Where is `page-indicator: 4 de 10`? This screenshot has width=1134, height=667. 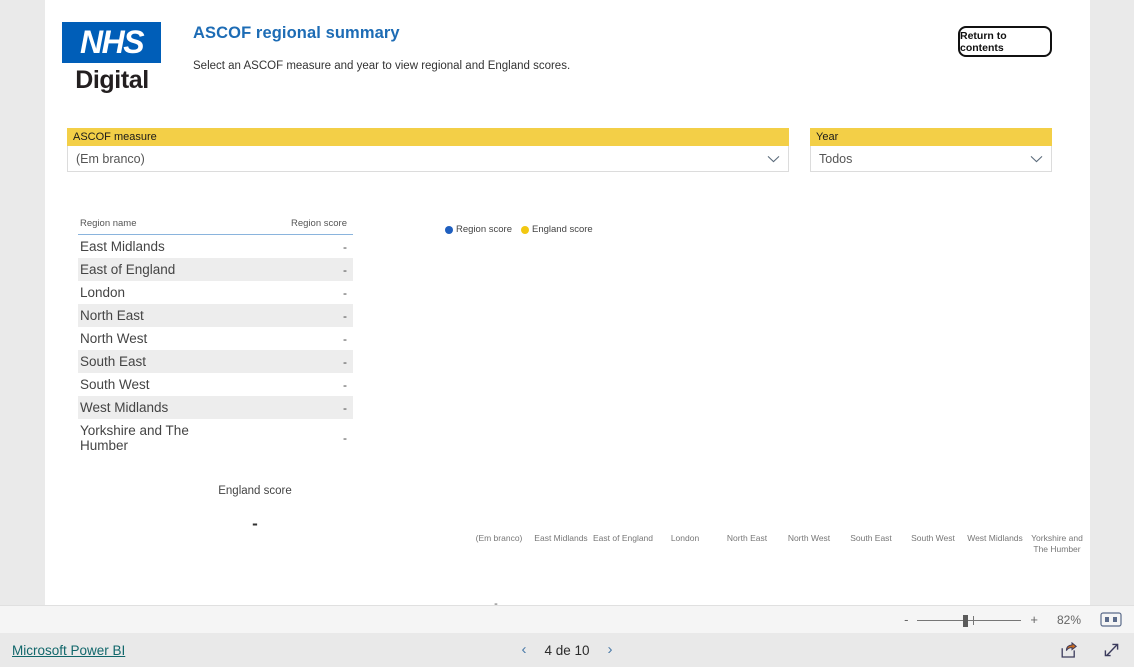
page-indicator: 4 de 10 is located at coordinates (567, 650).